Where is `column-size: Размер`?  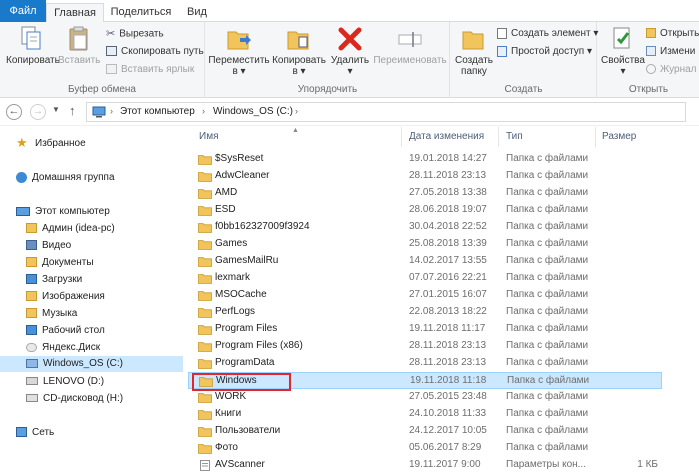 column-size: Размер is located at coordinates (619, 136).